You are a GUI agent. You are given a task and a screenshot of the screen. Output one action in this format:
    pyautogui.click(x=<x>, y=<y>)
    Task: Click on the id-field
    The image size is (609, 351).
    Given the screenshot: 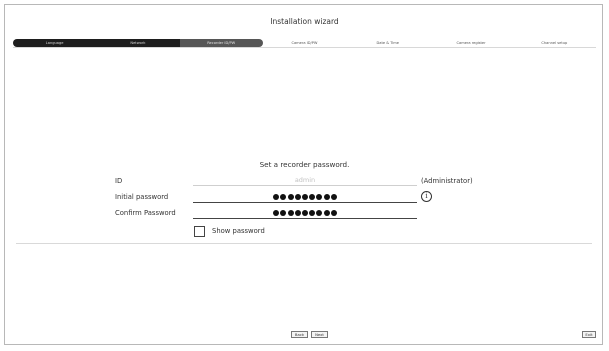 What is the action you would take?
    pyautogui.click(x=305, y=180)
    